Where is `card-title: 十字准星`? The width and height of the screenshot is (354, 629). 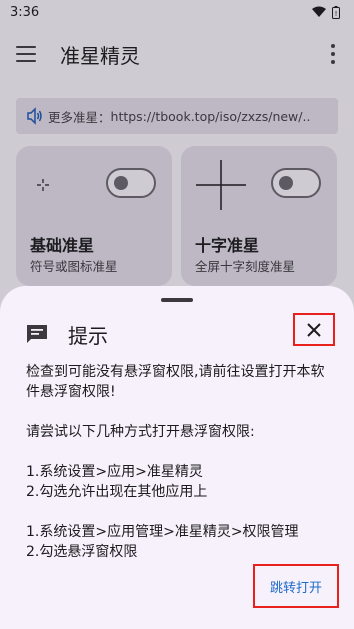
card-title: 十字准星 is located at coordinates (227, 245).